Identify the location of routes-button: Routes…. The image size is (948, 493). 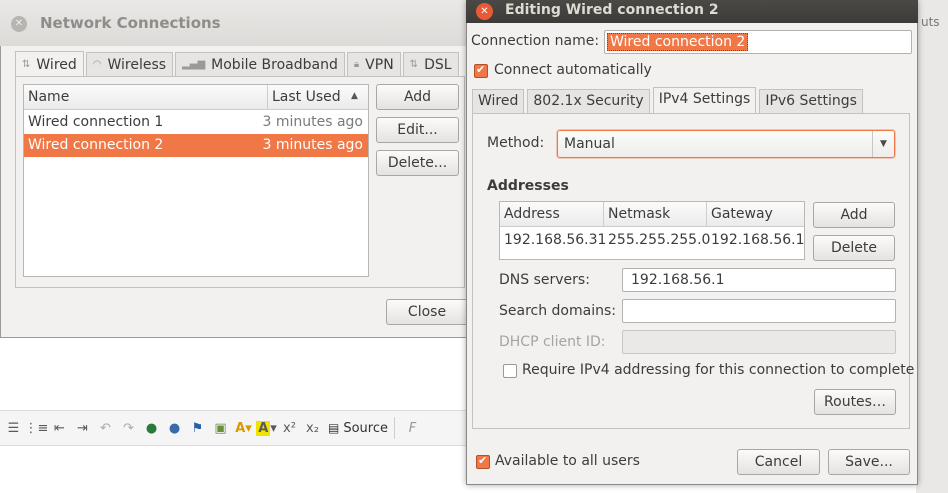
(855, 402).